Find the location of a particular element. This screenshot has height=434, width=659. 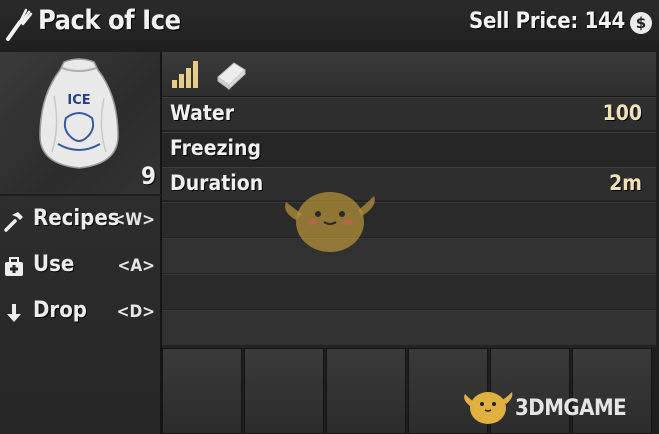

stat-label: Duration is located at coordinates (217, 183).